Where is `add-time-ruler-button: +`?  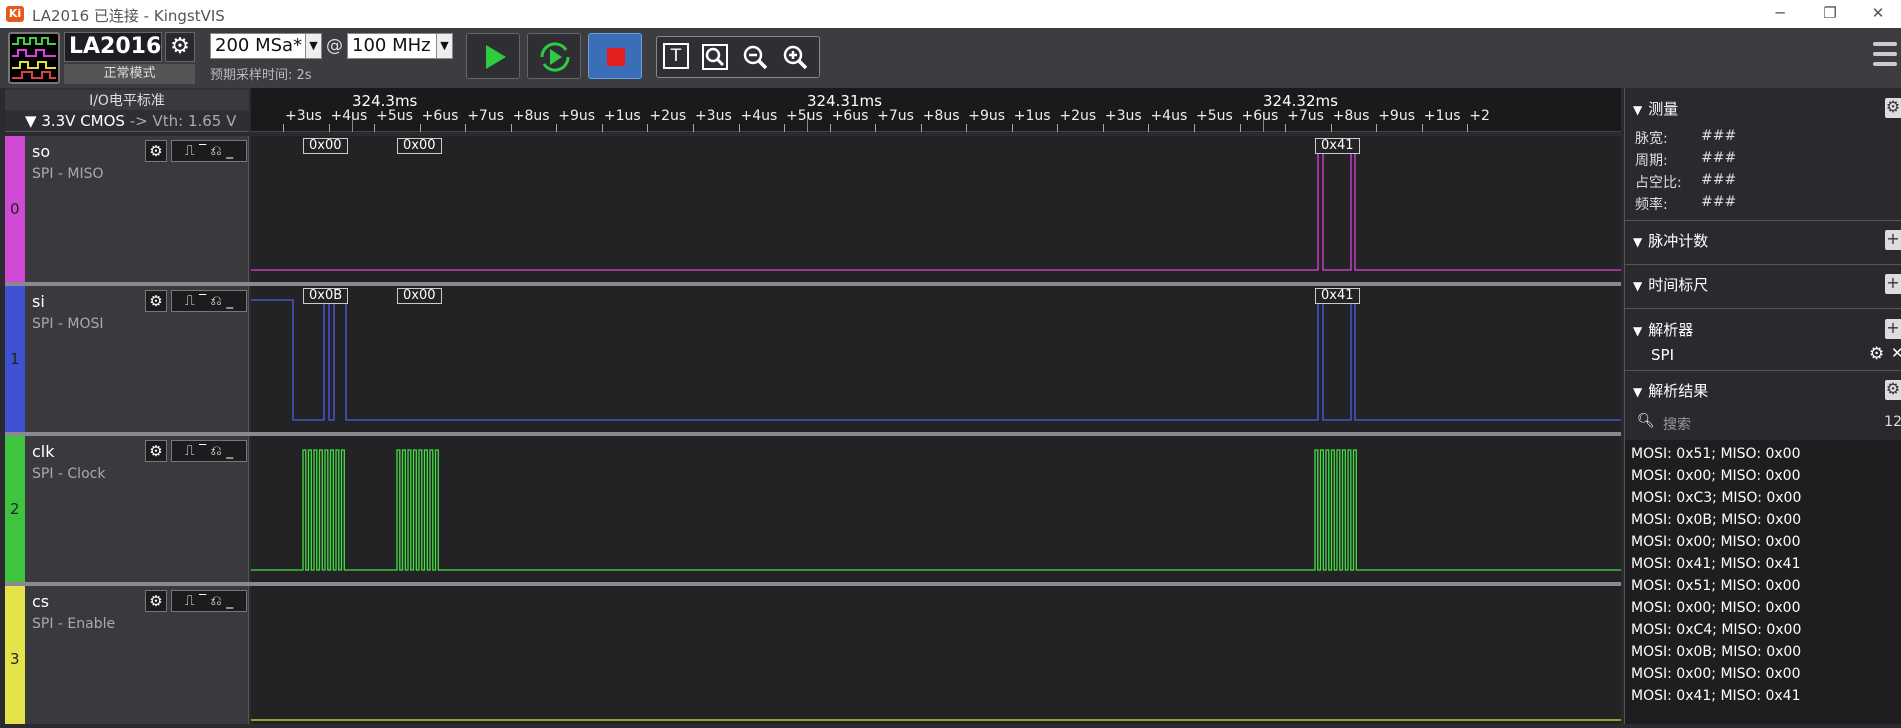
add-time-ruler-button: + is located at coordinates (1893, 284).